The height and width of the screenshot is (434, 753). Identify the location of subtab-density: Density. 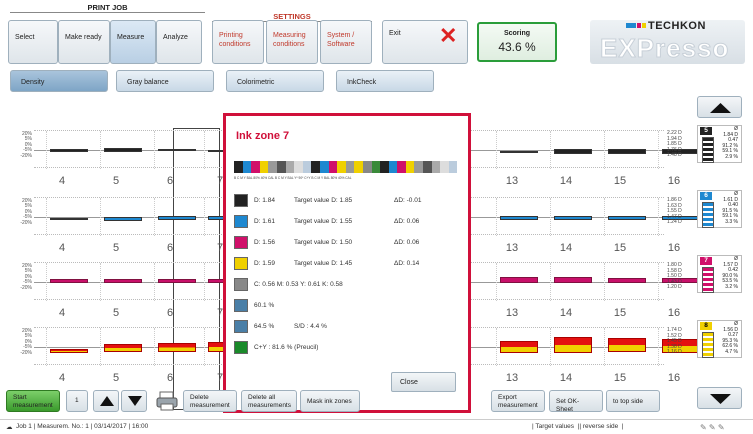
(59, 81).